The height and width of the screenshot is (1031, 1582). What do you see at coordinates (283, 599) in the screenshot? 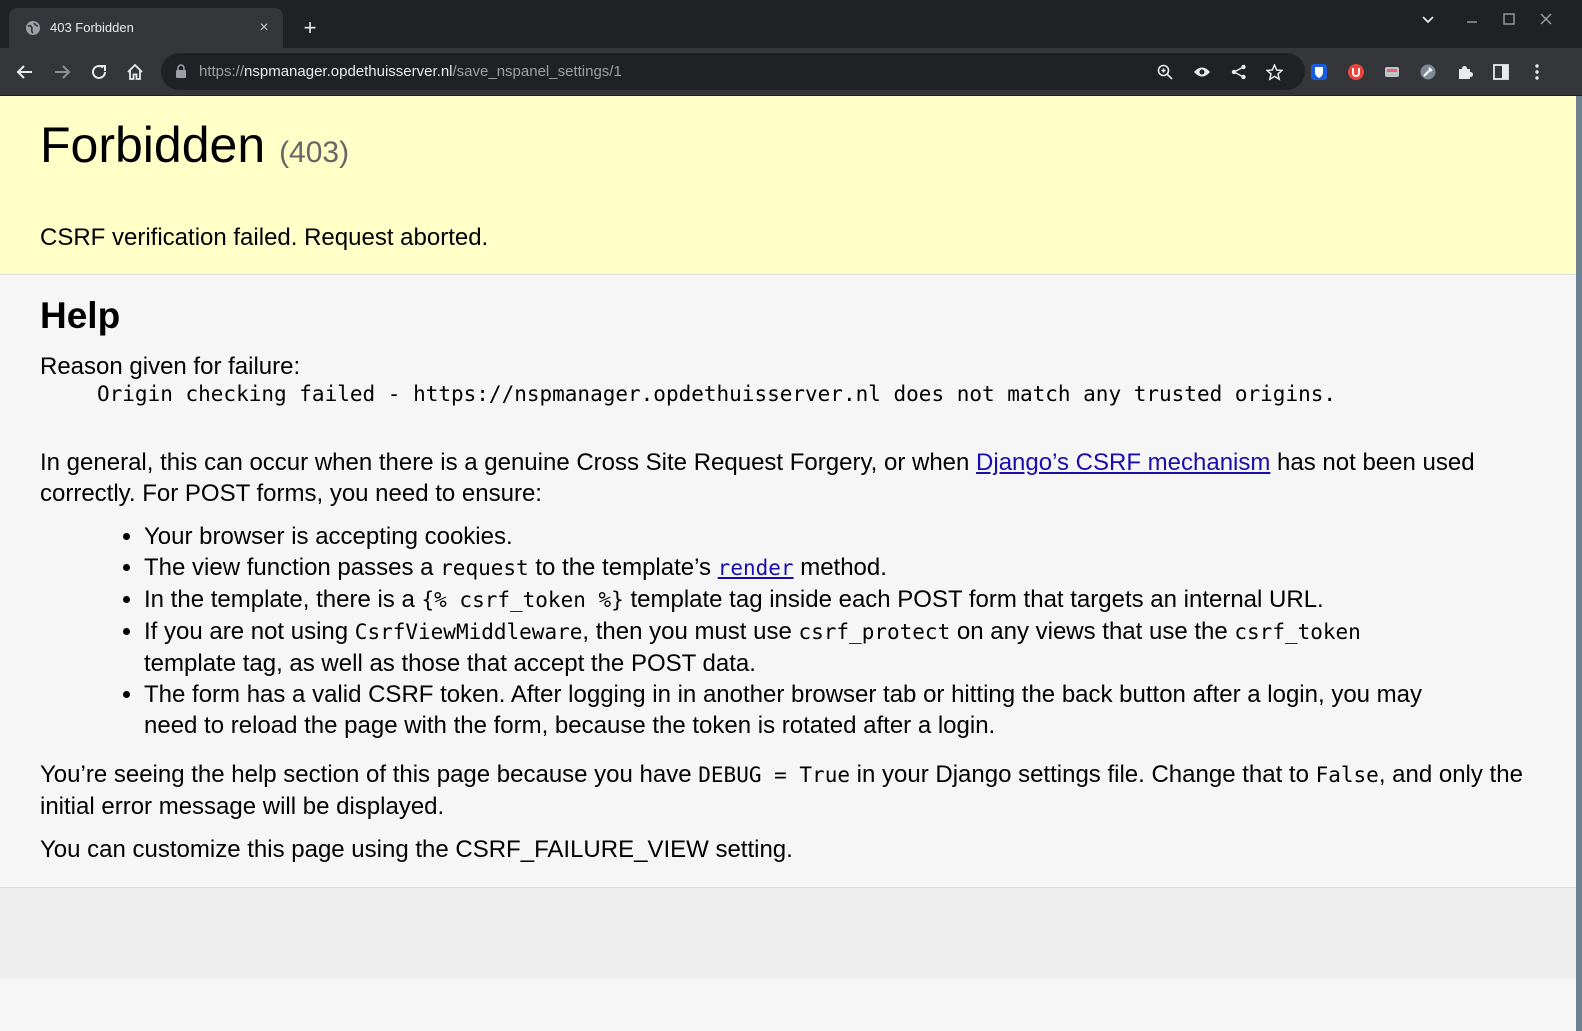
I see `bullet-text: In the template, there is a` at bounding box center [283, 599].